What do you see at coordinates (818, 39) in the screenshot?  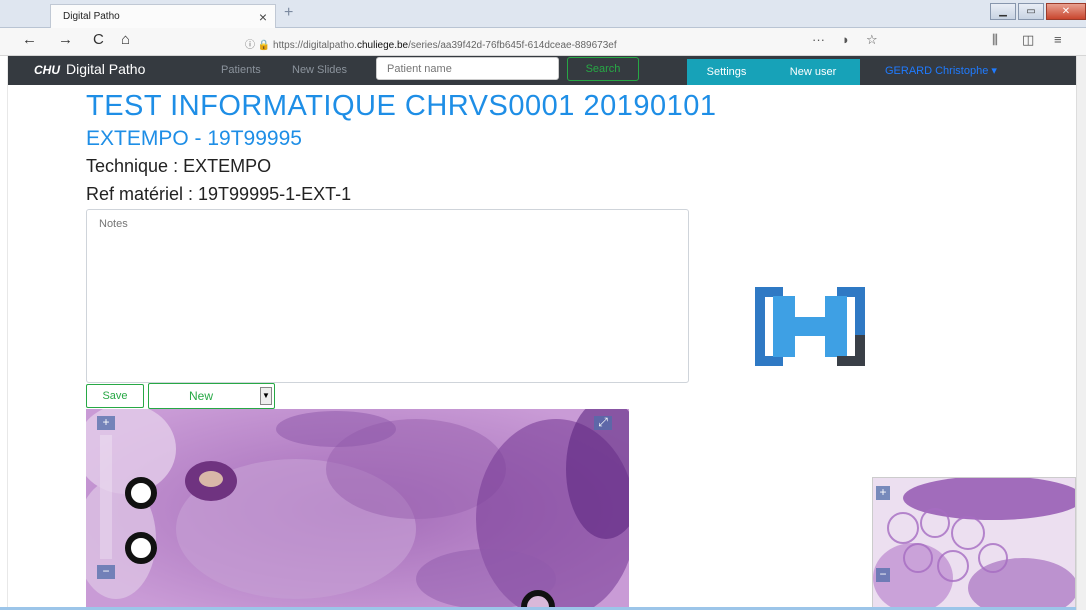 I see `page-actions-icon: ···` at bounding box center [818, 39].